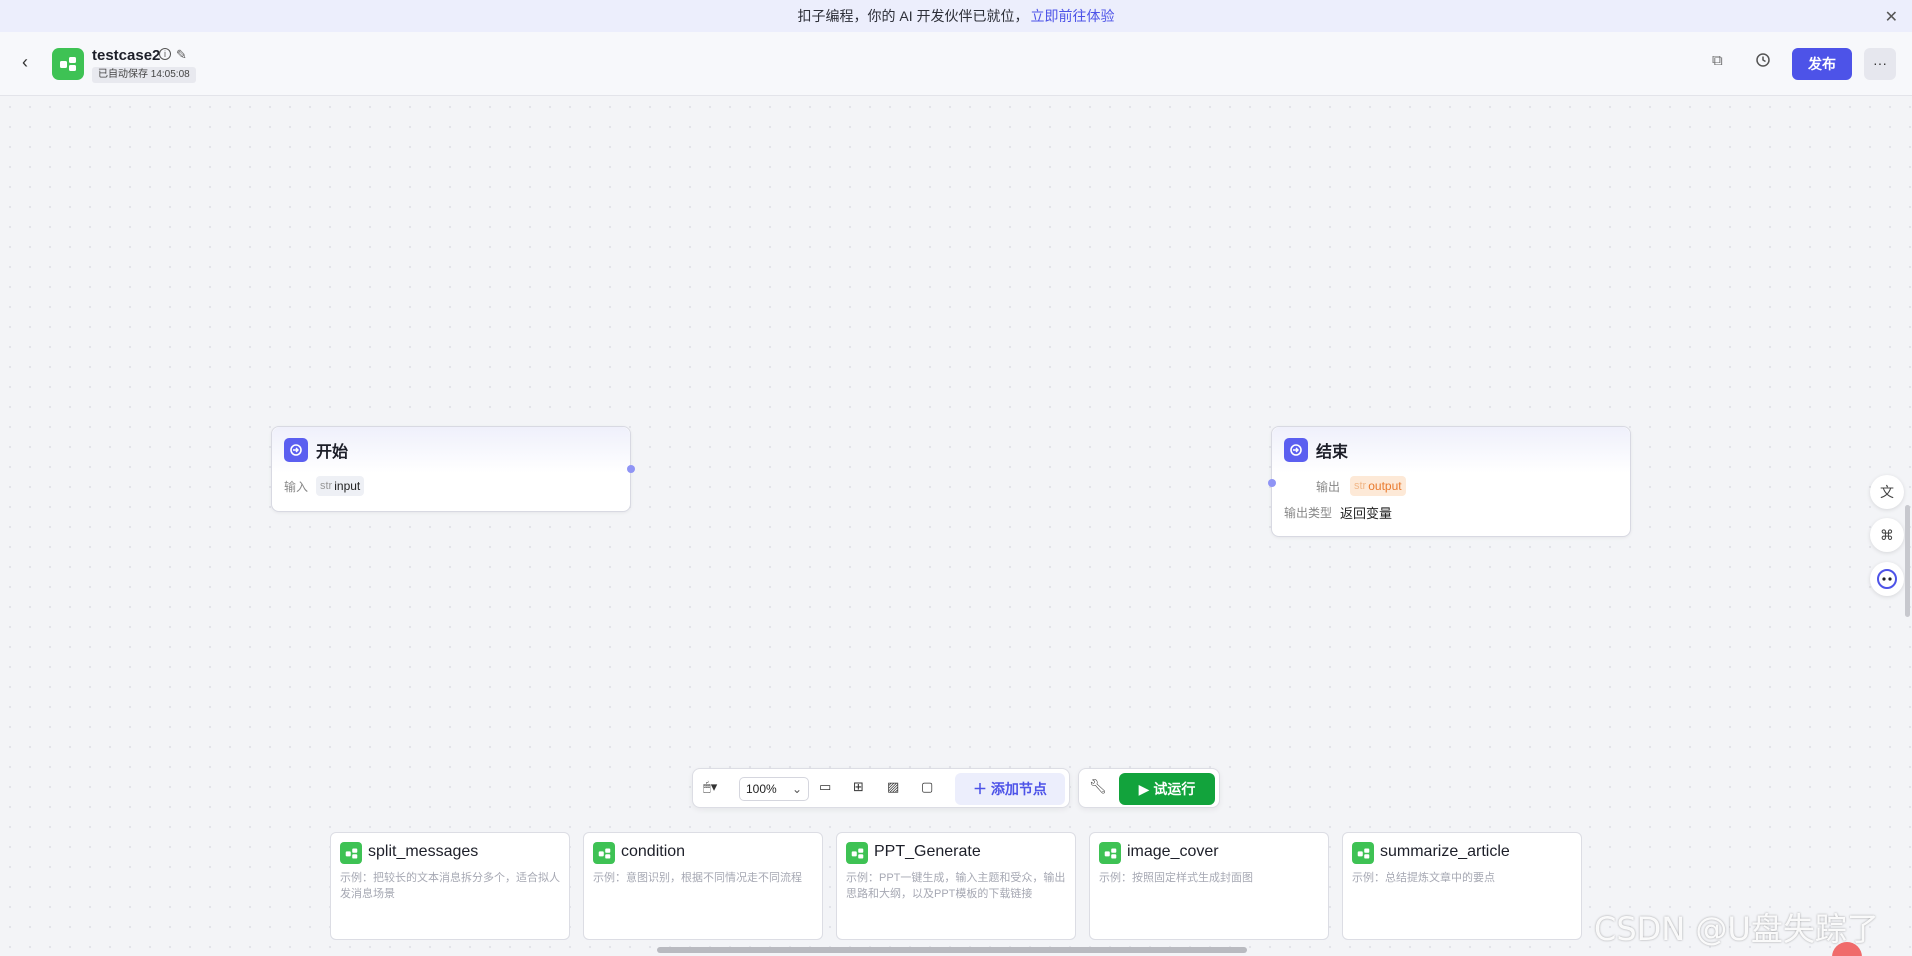  What do you see at coordinates (956, 64) in the screenshot?
I see `workflow-header: ‹ testcase2 i ✎ 已自动保存 14:05:08 ⧉ 发布 ···` at bounding box center [956, 64].